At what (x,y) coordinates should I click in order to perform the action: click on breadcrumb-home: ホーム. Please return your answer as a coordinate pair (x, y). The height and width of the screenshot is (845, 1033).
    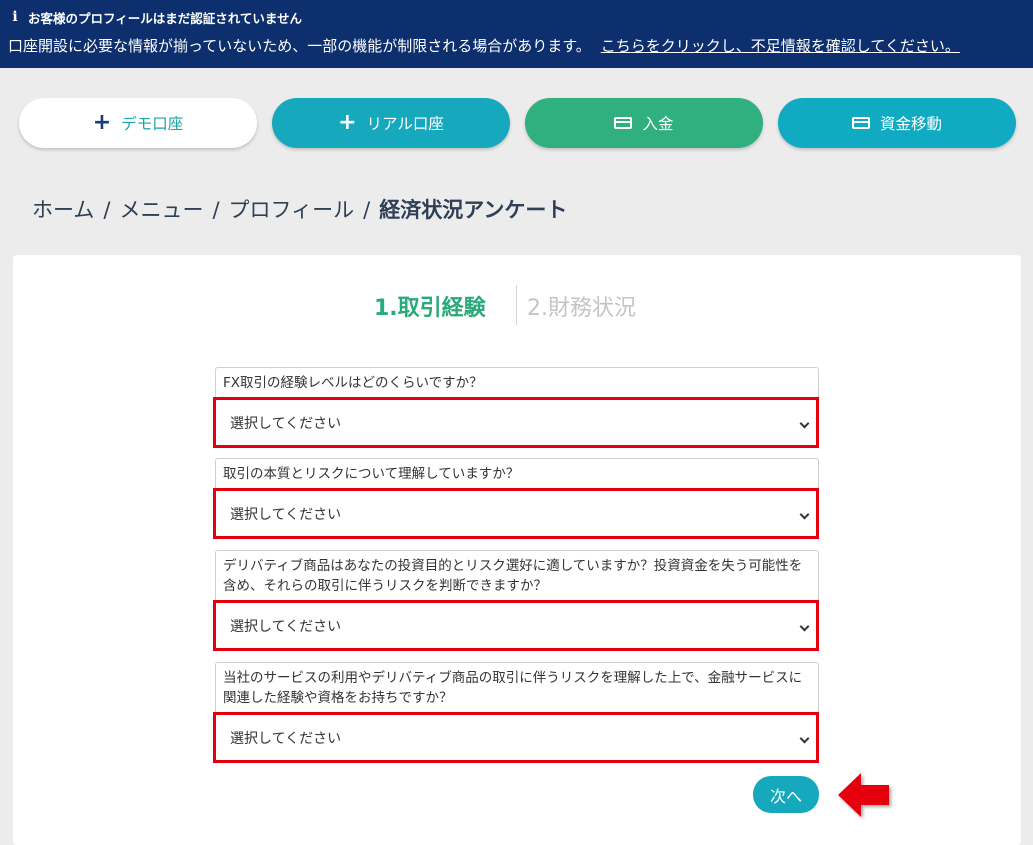
    Looking at the image, I should click on (63, 210).